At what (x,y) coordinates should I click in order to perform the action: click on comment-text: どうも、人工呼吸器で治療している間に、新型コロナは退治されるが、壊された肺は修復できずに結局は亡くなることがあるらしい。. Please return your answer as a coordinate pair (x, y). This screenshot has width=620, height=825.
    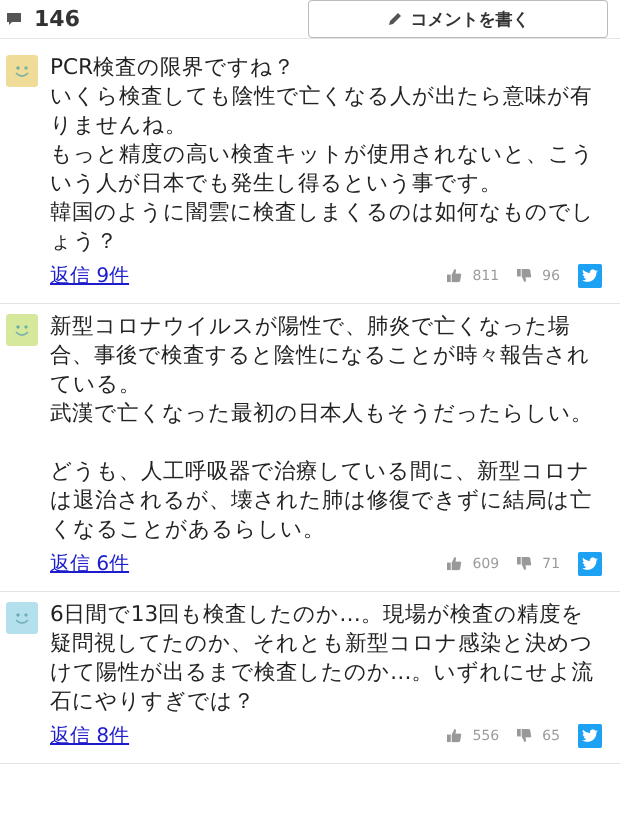
    Looking at the image, I should click on (321, 501).